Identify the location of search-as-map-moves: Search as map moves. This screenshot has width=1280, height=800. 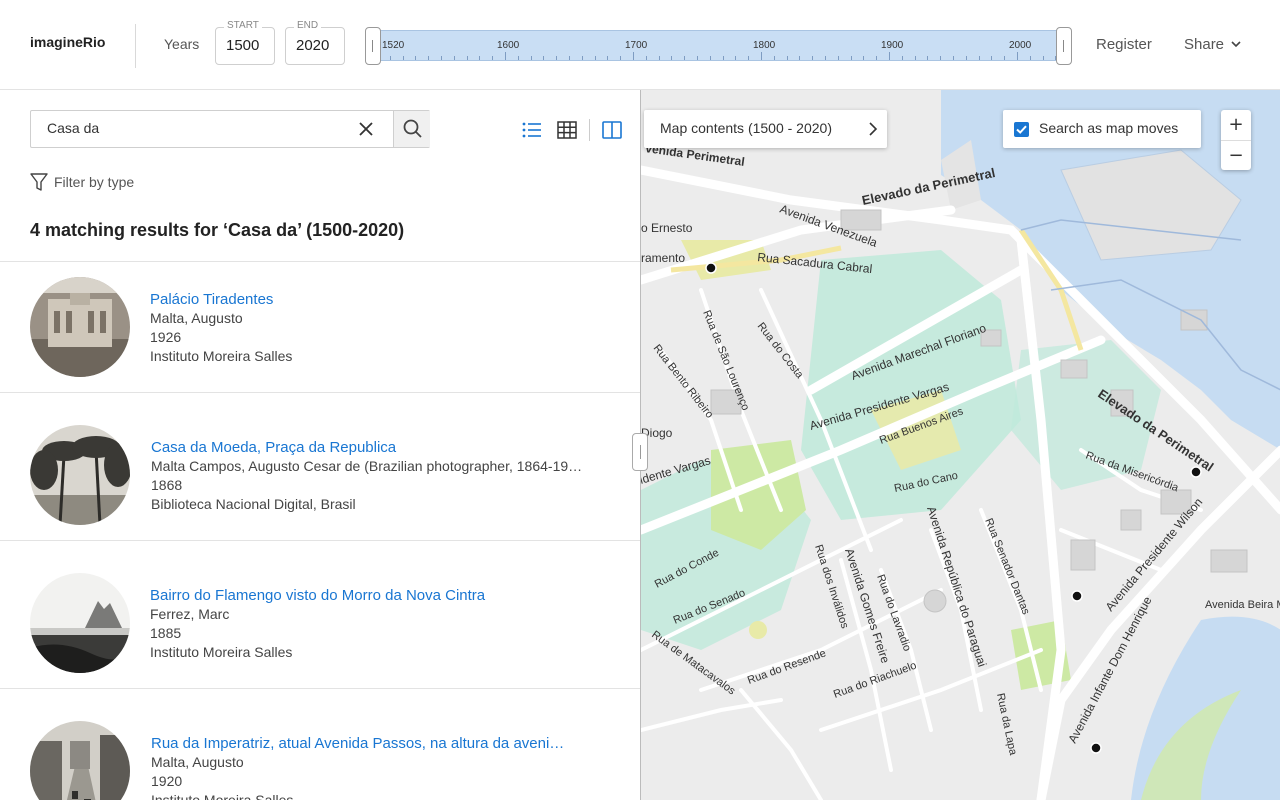
(1102, 129).